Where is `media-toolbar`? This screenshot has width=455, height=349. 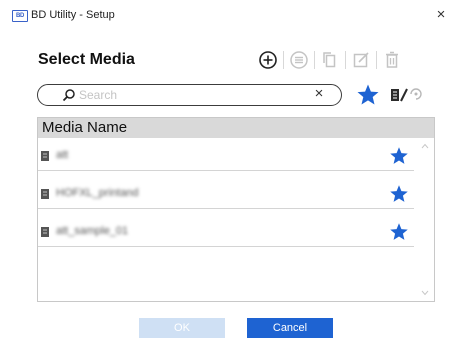 media-toolbar is located at coordinates (330, 60).